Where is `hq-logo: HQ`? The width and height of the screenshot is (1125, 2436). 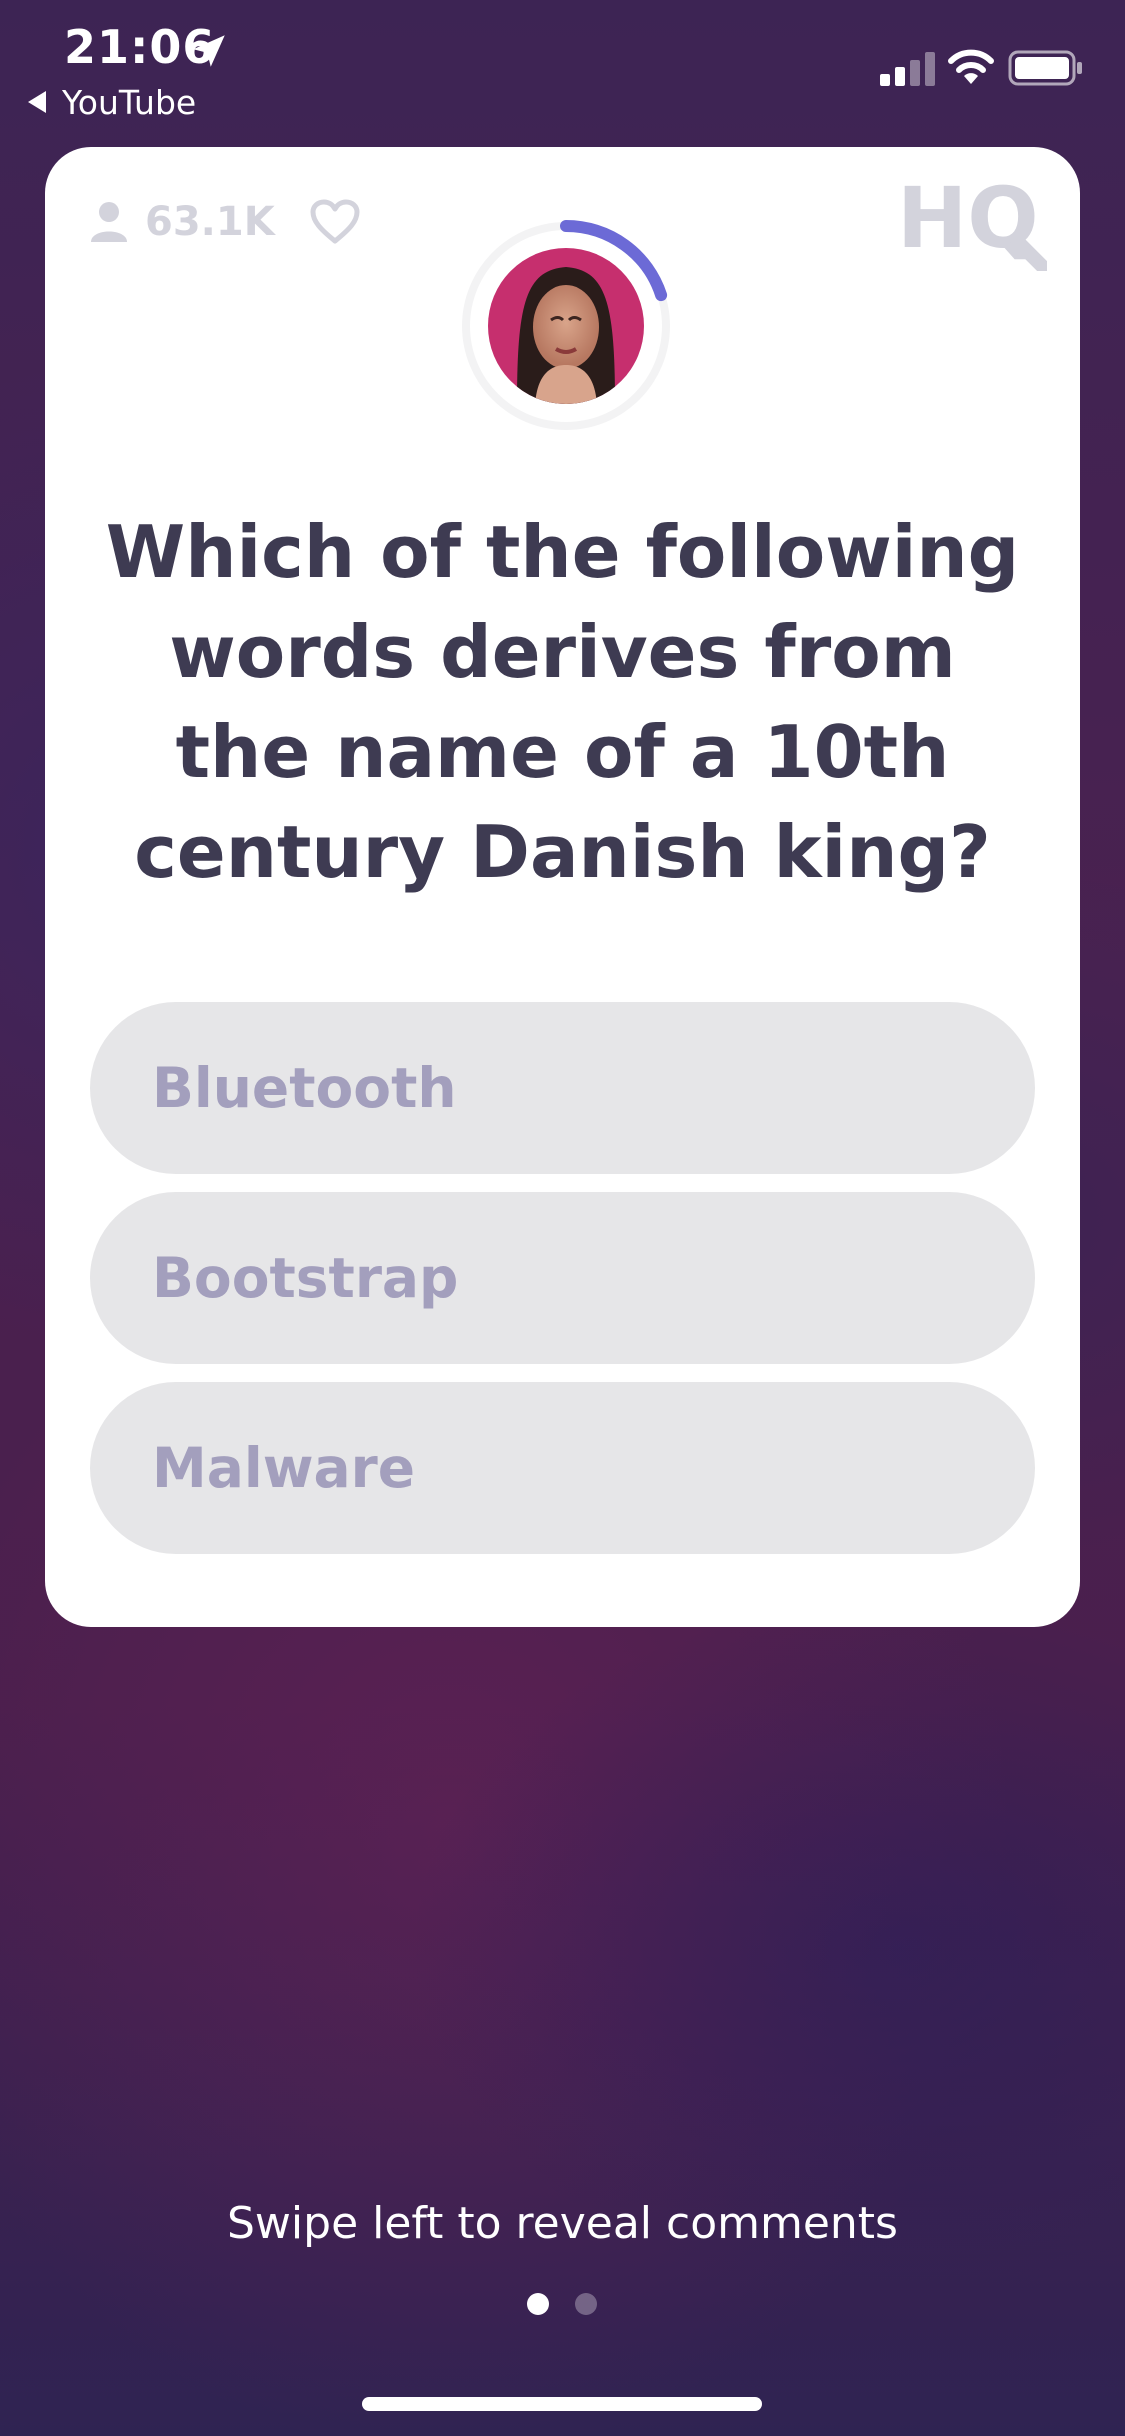
hq-logo: HQ is located at coordinates (972, 223).